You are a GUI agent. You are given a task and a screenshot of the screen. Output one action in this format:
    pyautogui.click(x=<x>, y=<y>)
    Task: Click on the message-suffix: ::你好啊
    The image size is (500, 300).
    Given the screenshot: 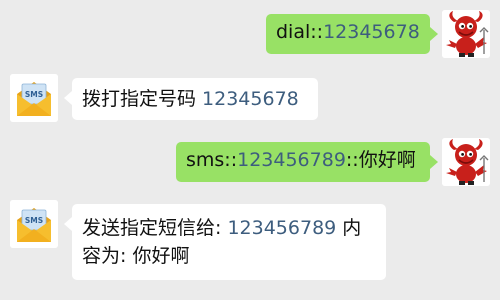 What is the action you would take?
    pyautogui.click(x=380, y=160)
    